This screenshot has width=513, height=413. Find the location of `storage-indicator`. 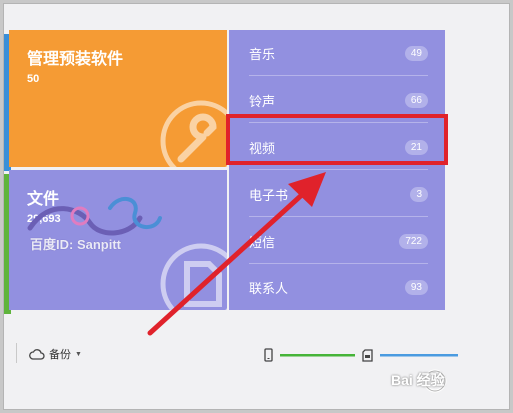

storage-indicator is located at coordinates (361, 355).